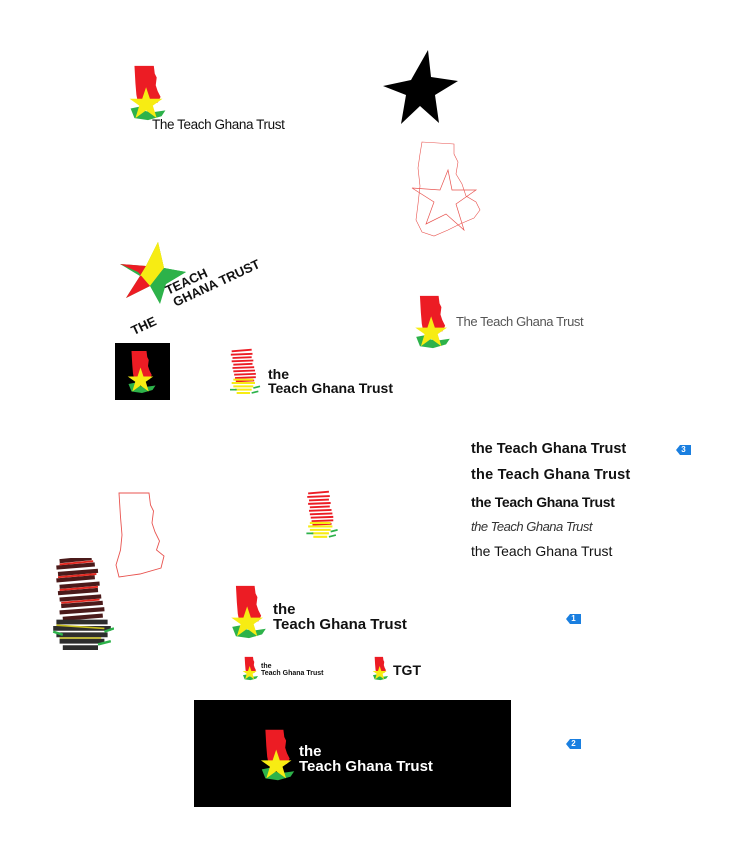 The width and height of the screenshot is (739, 857). I want to click on marker-2-label: 2, so click(573, 743).